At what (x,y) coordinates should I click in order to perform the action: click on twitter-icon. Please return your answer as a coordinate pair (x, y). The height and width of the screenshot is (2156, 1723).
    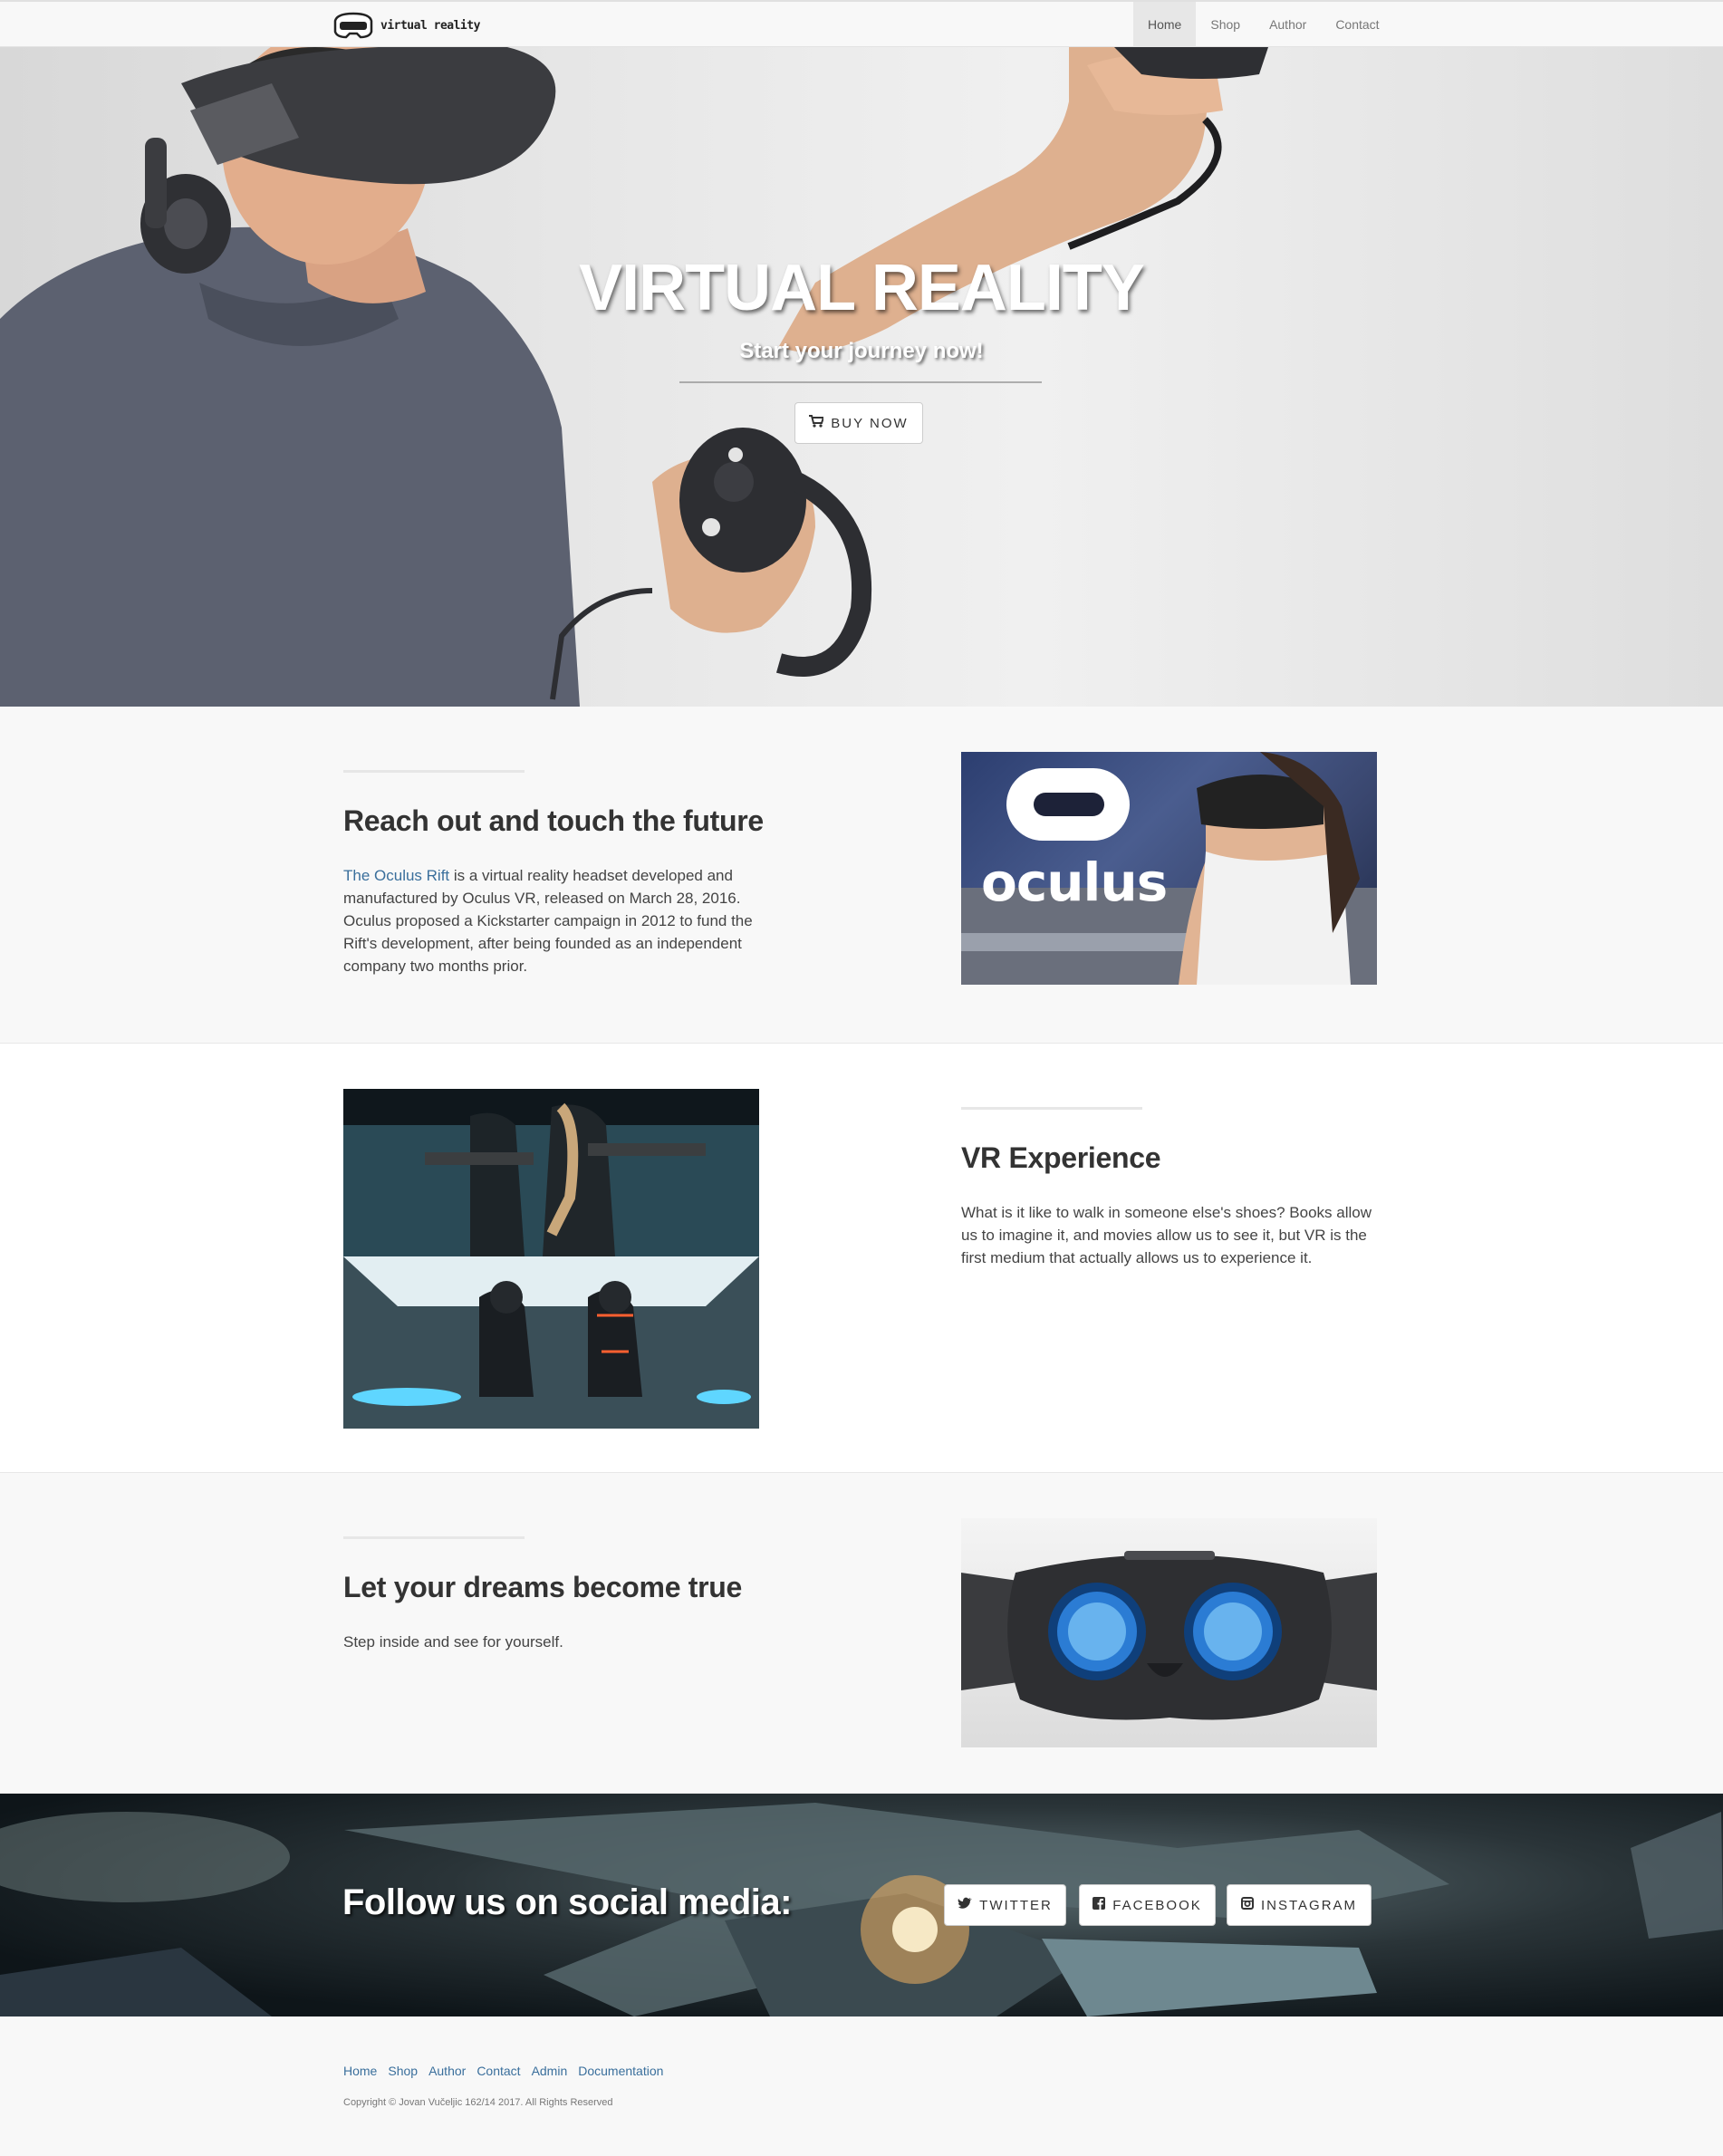
    Looking at the image, I should click on (965, 1905).